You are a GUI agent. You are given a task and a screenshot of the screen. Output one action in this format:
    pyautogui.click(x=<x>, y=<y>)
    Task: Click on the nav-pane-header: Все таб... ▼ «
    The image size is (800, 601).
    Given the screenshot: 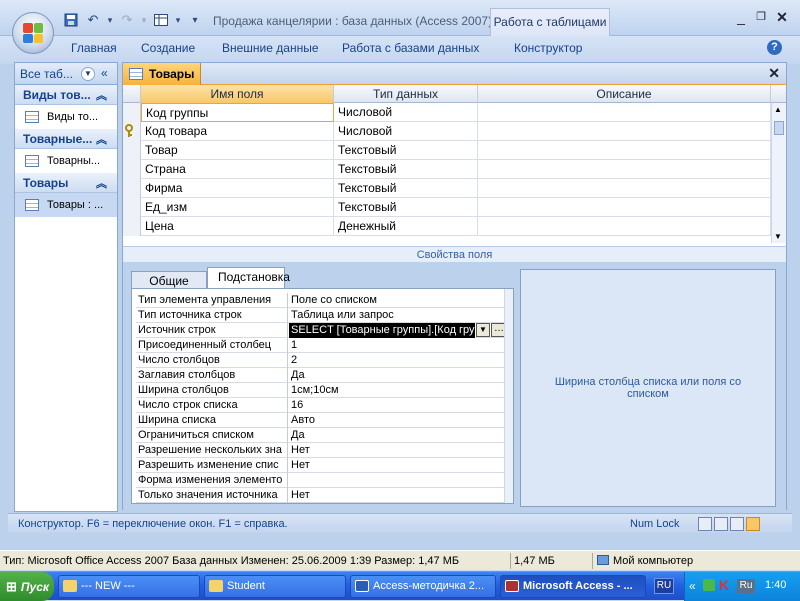 What is the action you would take?
    pyautogui.click(x=66, y=74)
    